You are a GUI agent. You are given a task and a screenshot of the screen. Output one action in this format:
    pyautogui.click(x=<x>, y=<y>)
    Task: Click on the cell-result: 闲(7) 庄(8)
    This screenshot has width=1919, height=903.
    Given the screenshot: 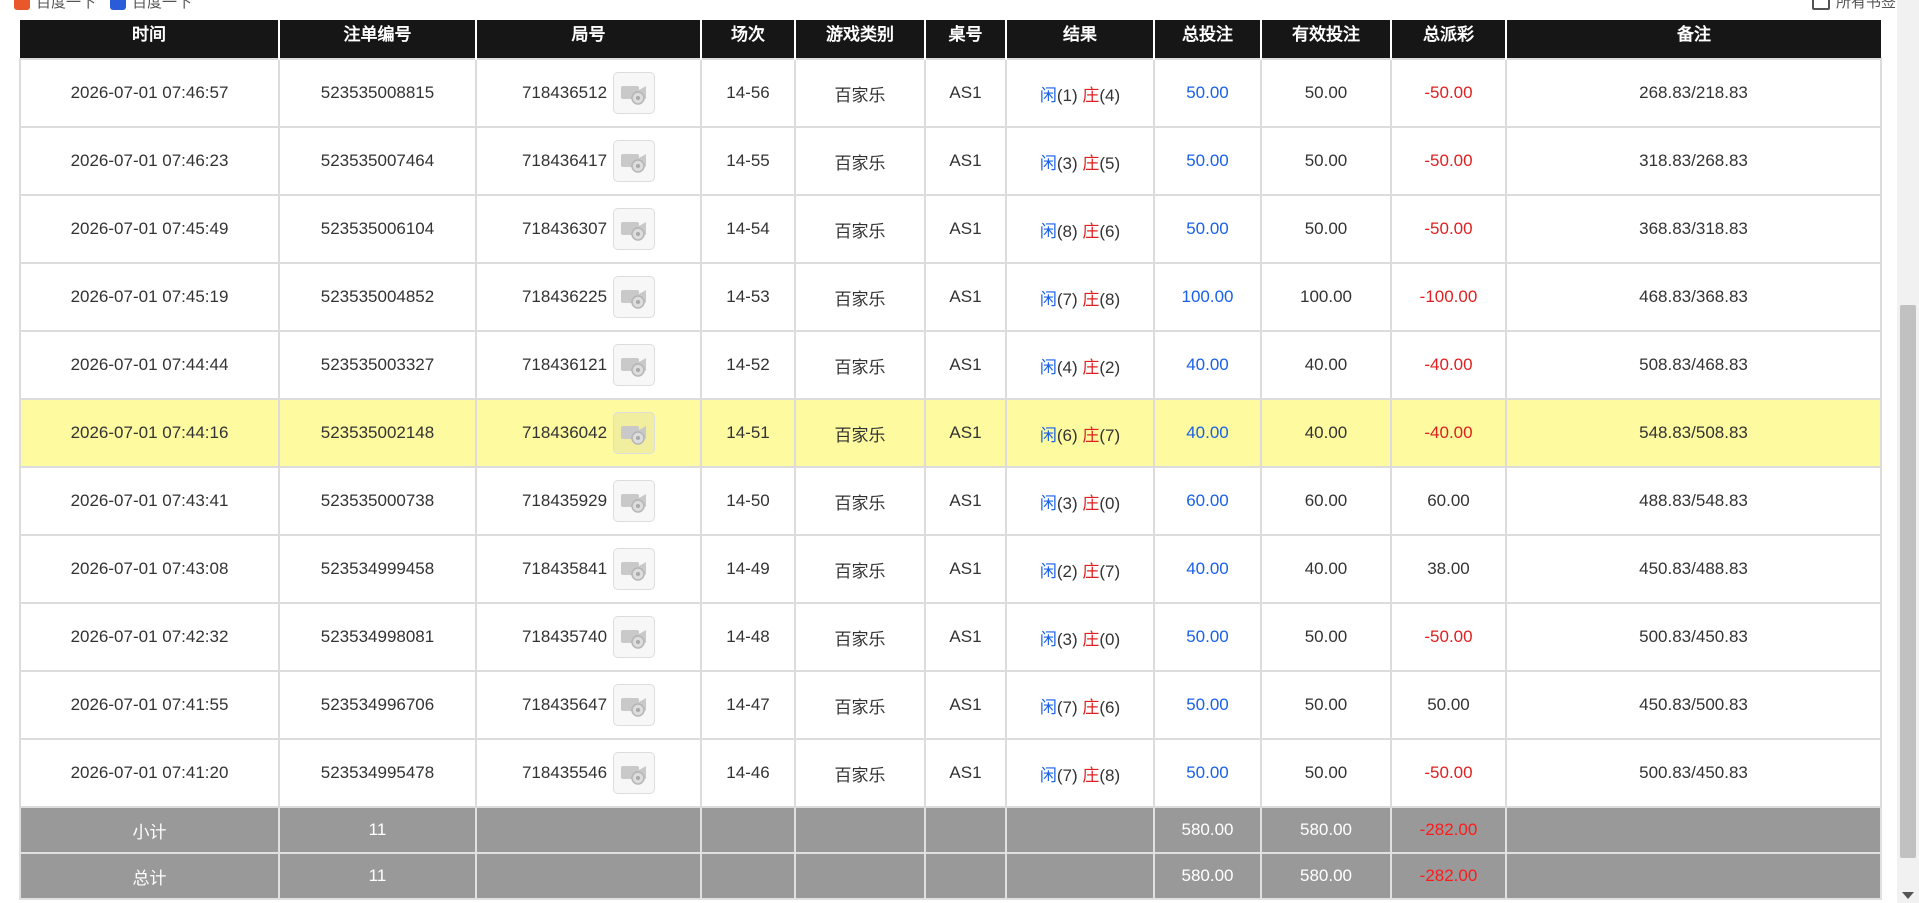 What is the action you would take?
    pyautogui.click(x=1080, y=773)
    